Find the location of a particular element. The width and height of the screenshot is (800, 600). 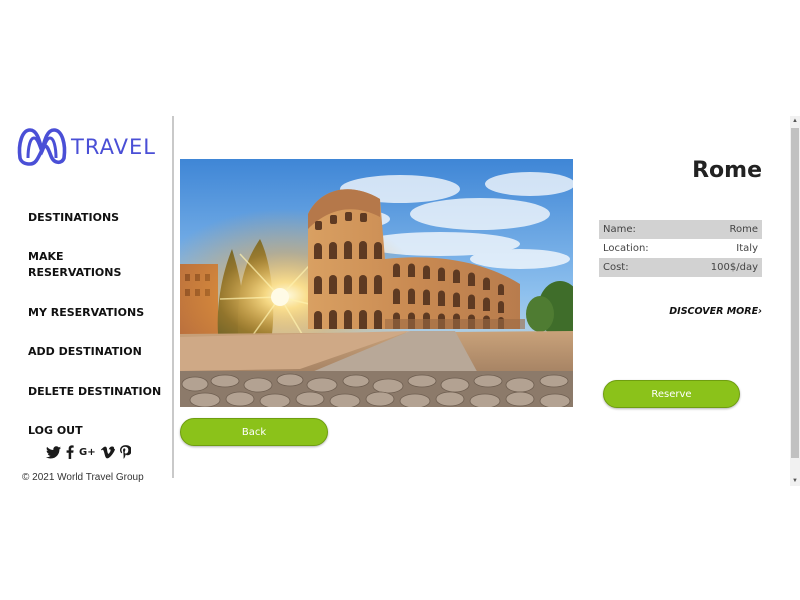

twitter-icon is located at coordinates (53, 452).